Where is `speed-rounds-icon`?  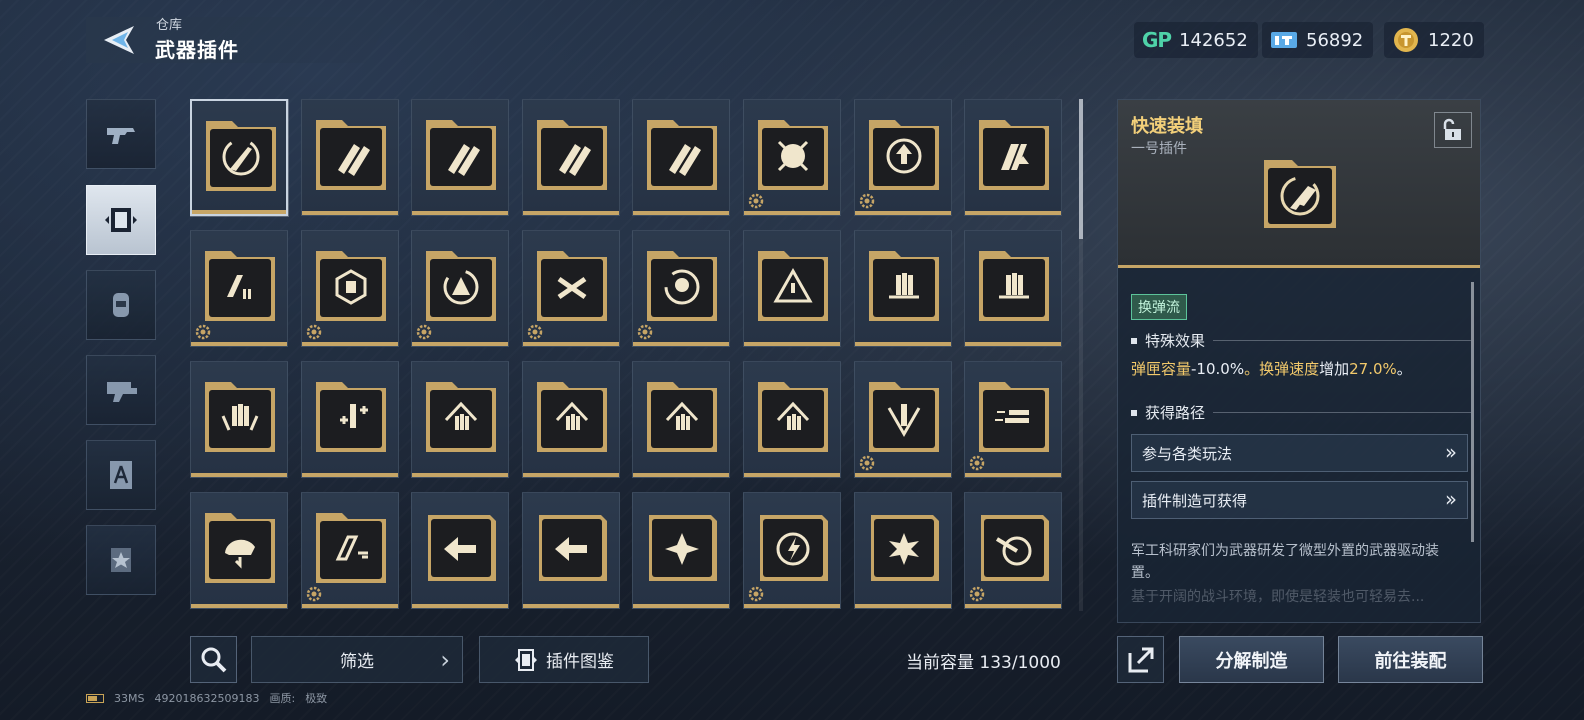 speed-rounds-icon is located at coordinates (1014, 417).